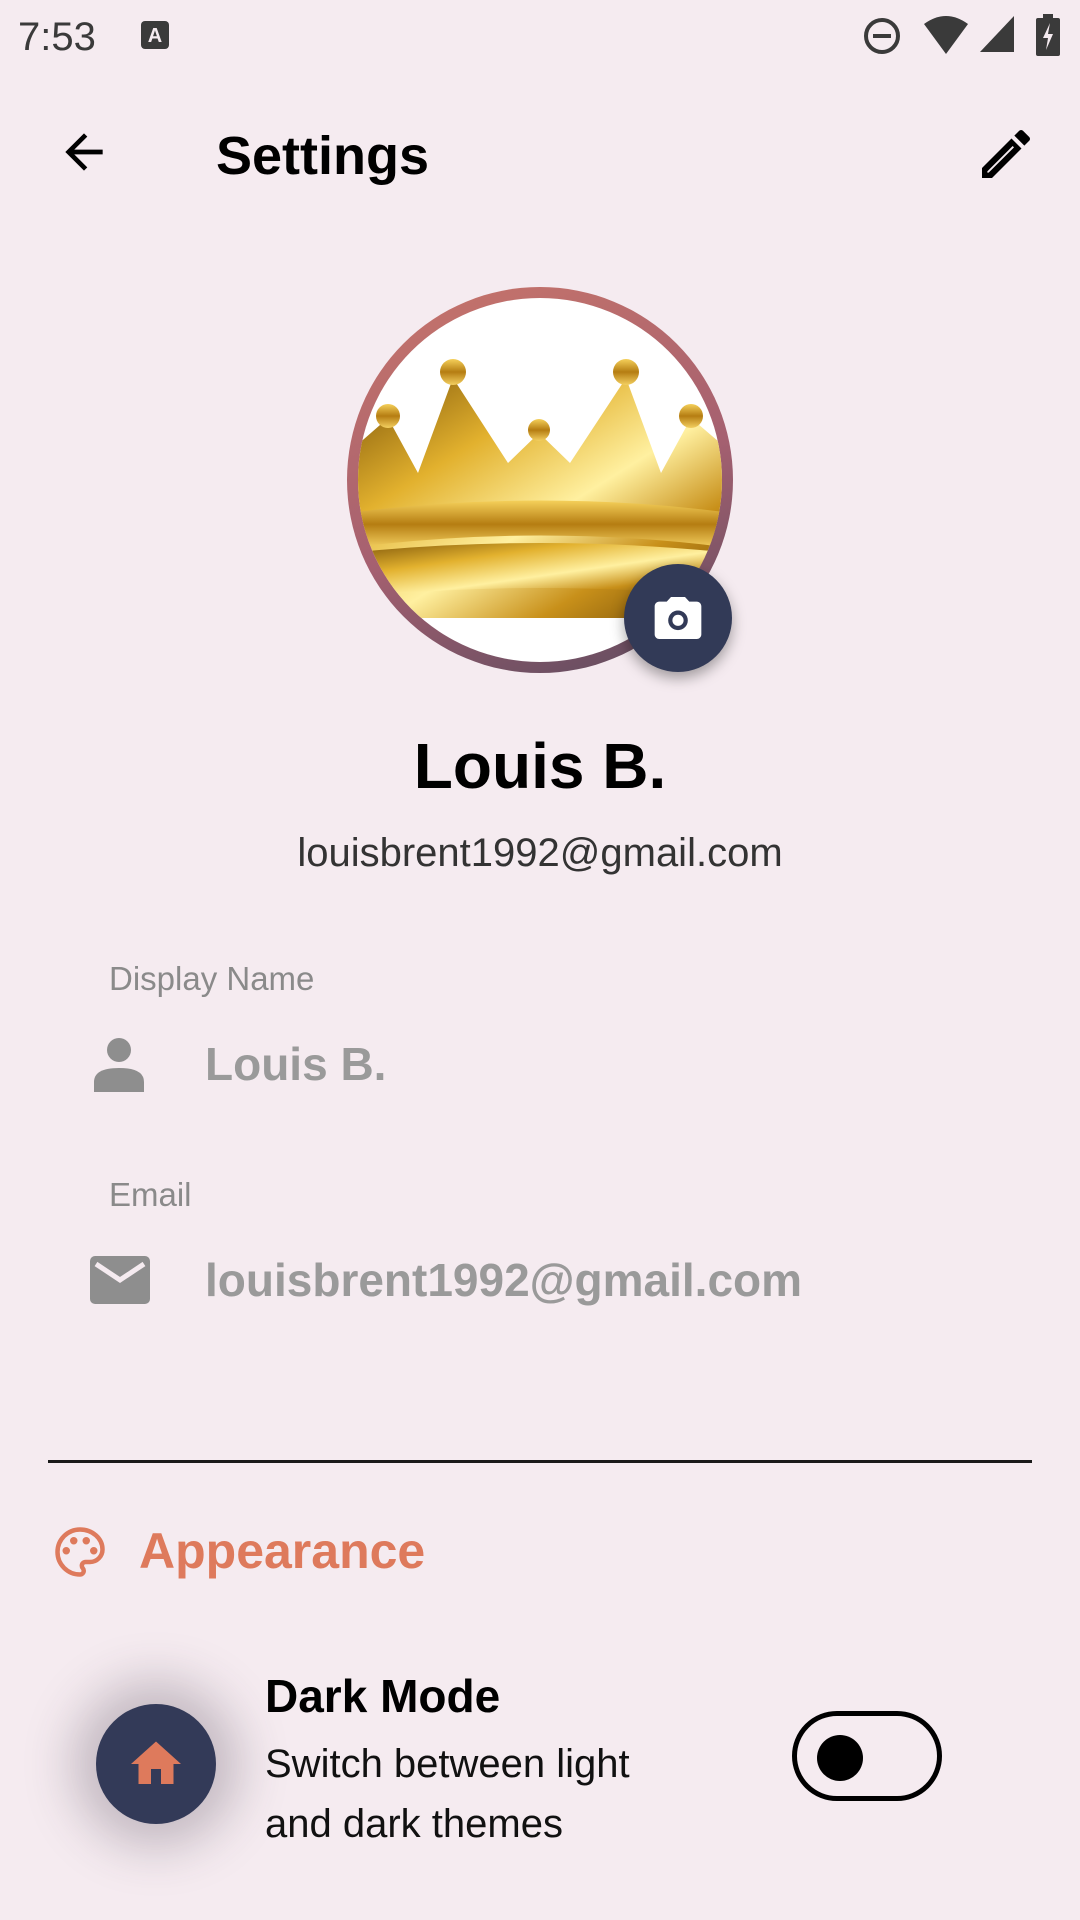  I want to click on status-time: 7:53, so click(57, 37).